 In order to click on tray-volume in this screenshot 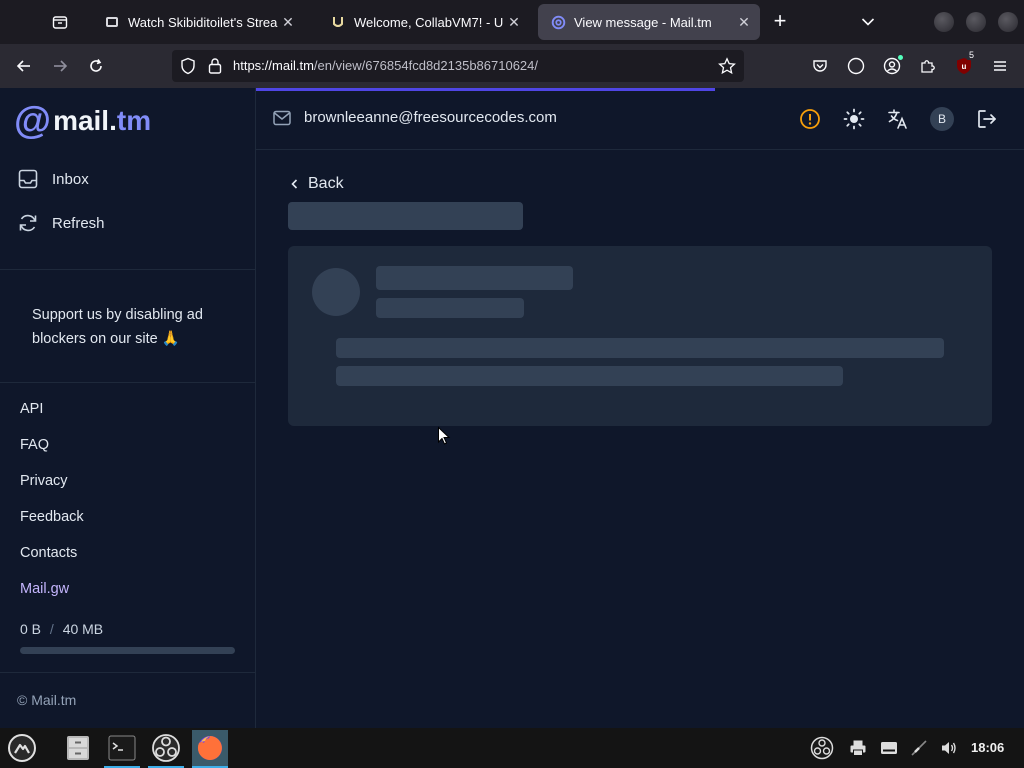, I will do `click(949, 748)`.